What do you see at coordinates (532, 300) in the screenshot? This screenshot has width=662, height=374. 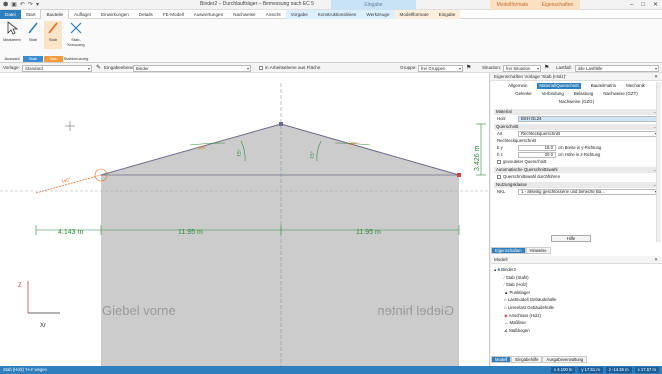 I see `tree-label: Lastmodell Gebäudehülle` at bounding box center [532, 300].